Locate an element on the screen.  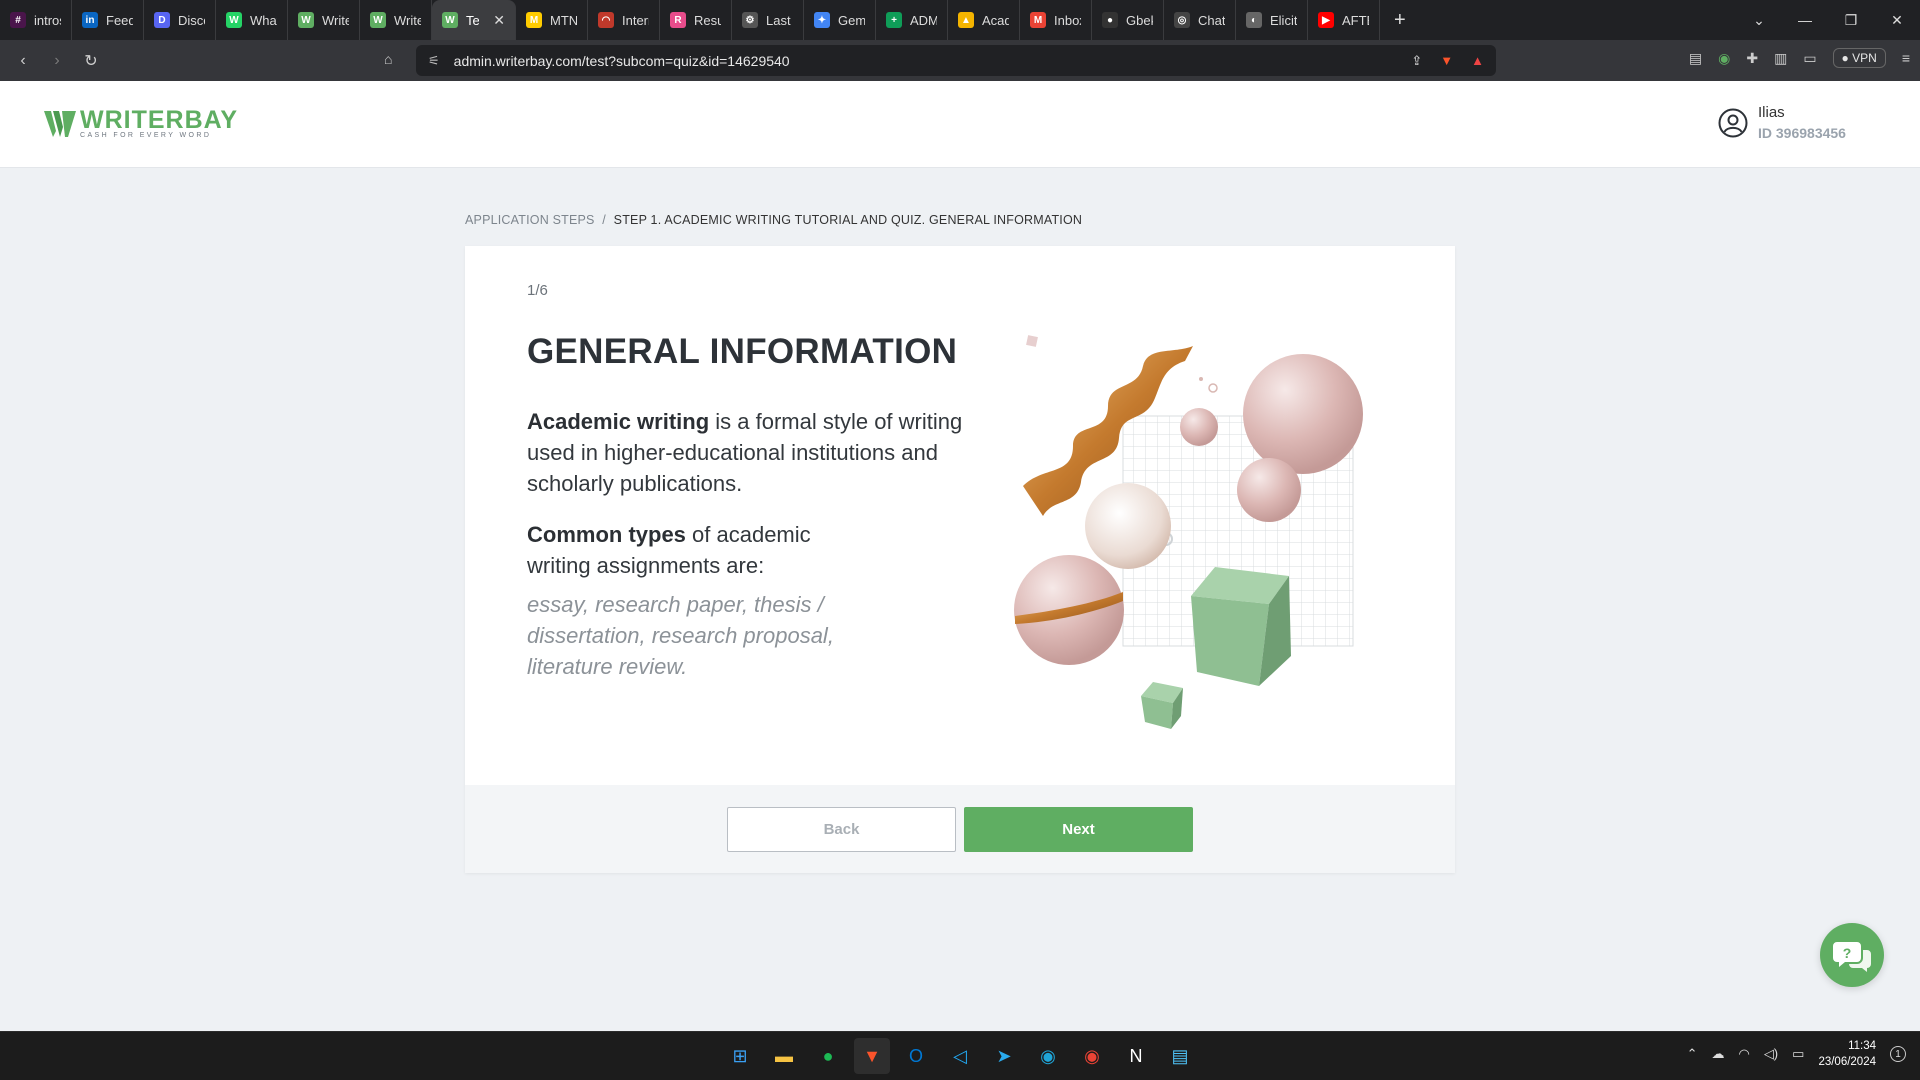
minimize-button: — is located at coordinates (1805, 20).